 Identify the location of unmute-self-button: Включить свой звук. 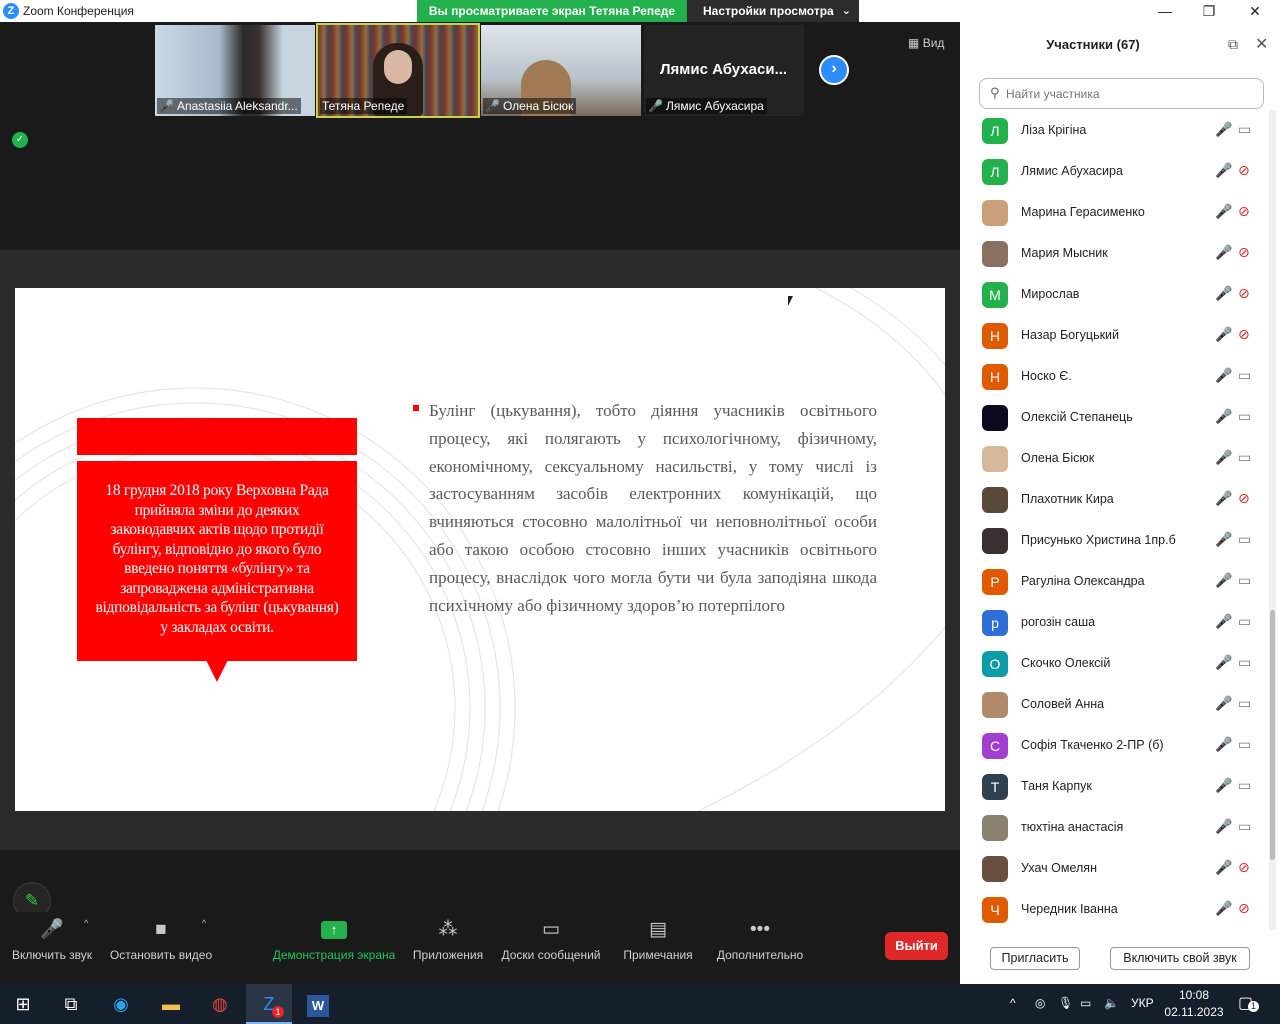
(1180, 958).